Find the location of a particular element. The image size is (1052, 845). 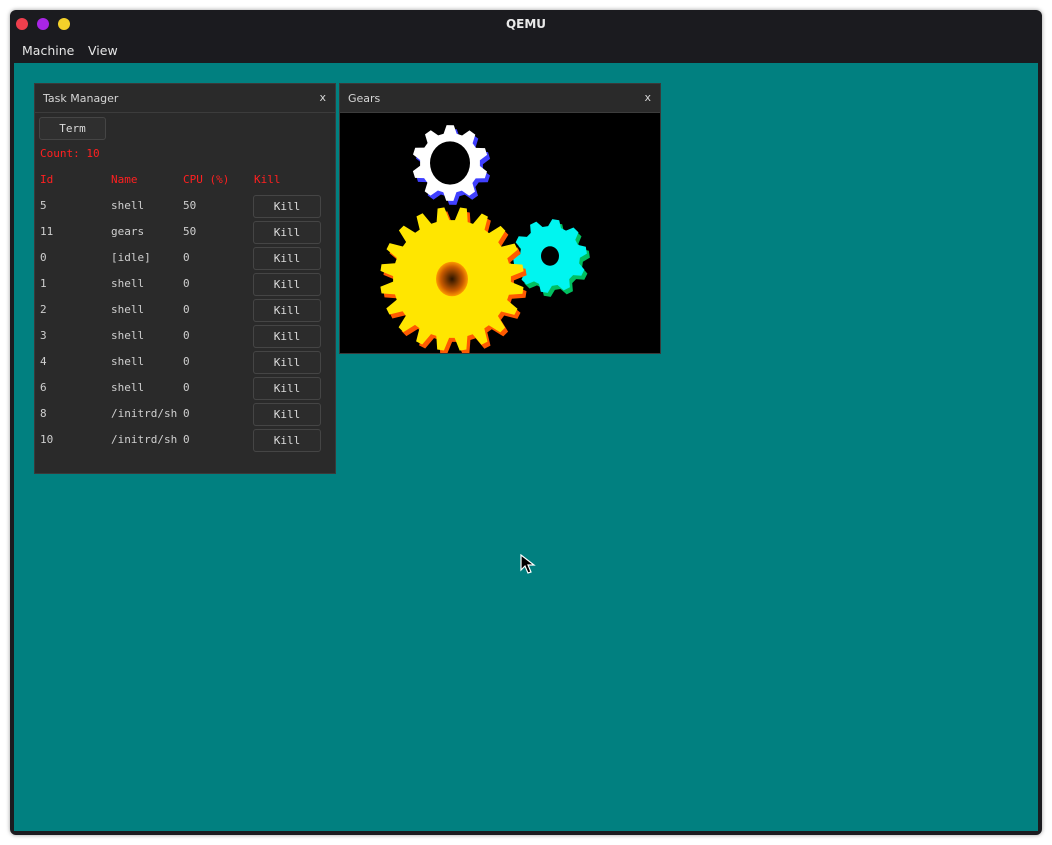

gears-window: Gears x is located at coordinates (500, 219).